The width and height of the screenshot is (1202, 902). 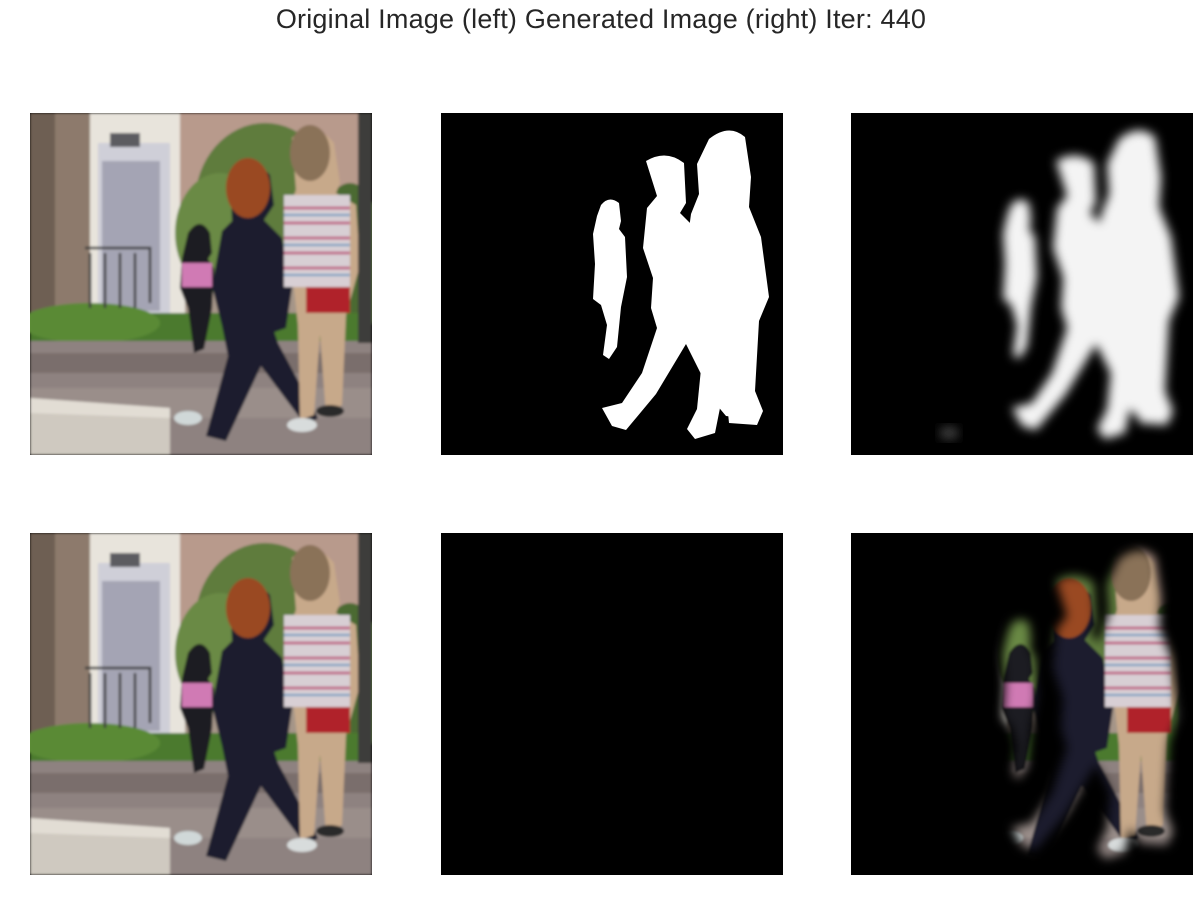 I want to click on ground-truth-mask-top, so click(x=612, y=284).